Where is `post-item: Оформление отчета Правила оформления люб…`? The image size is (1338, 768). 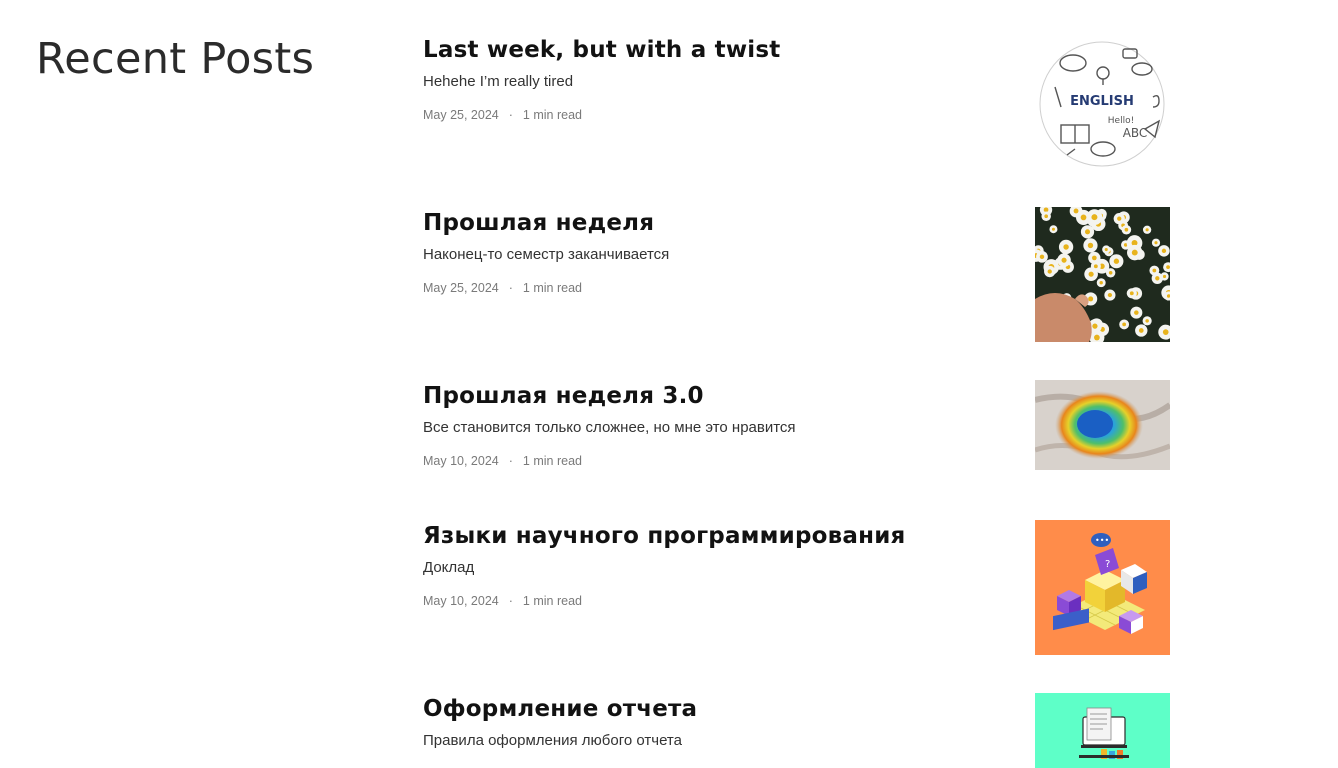 post-item: Оформление отчета Правила оформления люб… is located at coordinates (797, 730).